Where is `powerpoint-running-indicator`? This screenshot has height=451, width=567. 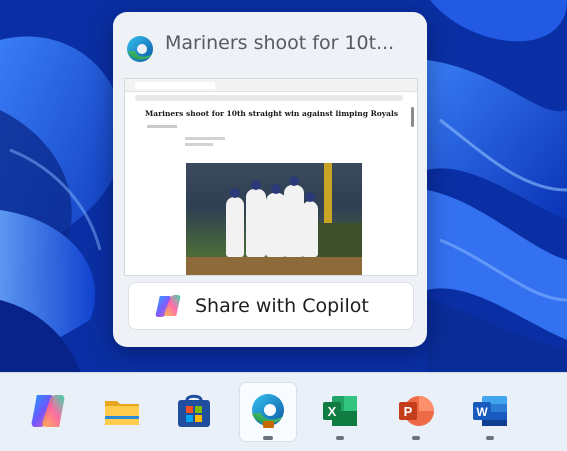
powerpoint-running-indicator is located at coordinates (416, 438).